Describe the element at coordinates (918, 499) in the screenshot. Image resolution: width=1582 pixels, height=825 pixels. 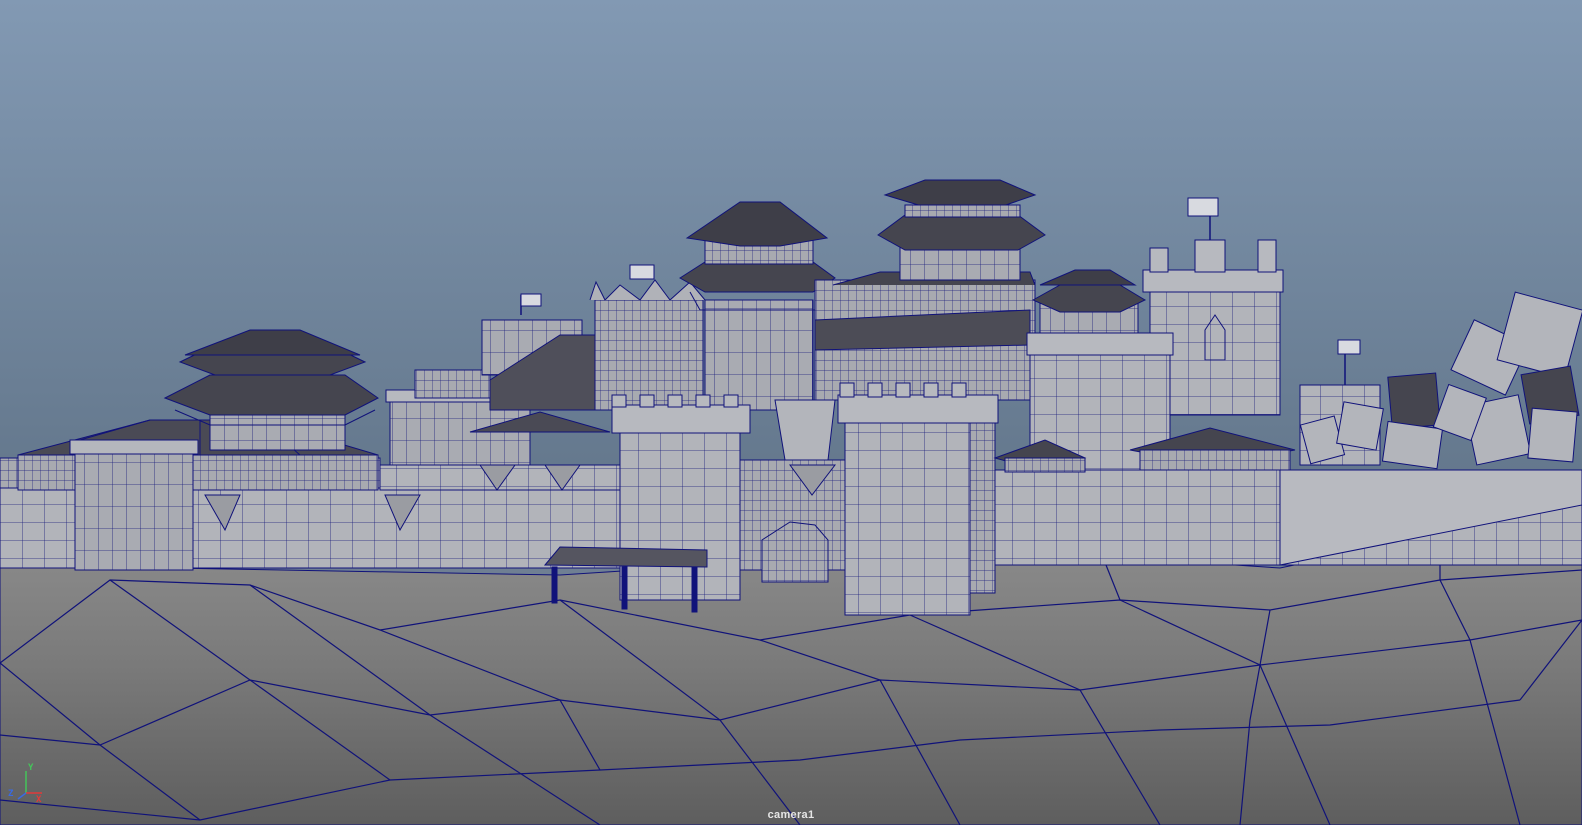
I see `front-right-tower` at that location.